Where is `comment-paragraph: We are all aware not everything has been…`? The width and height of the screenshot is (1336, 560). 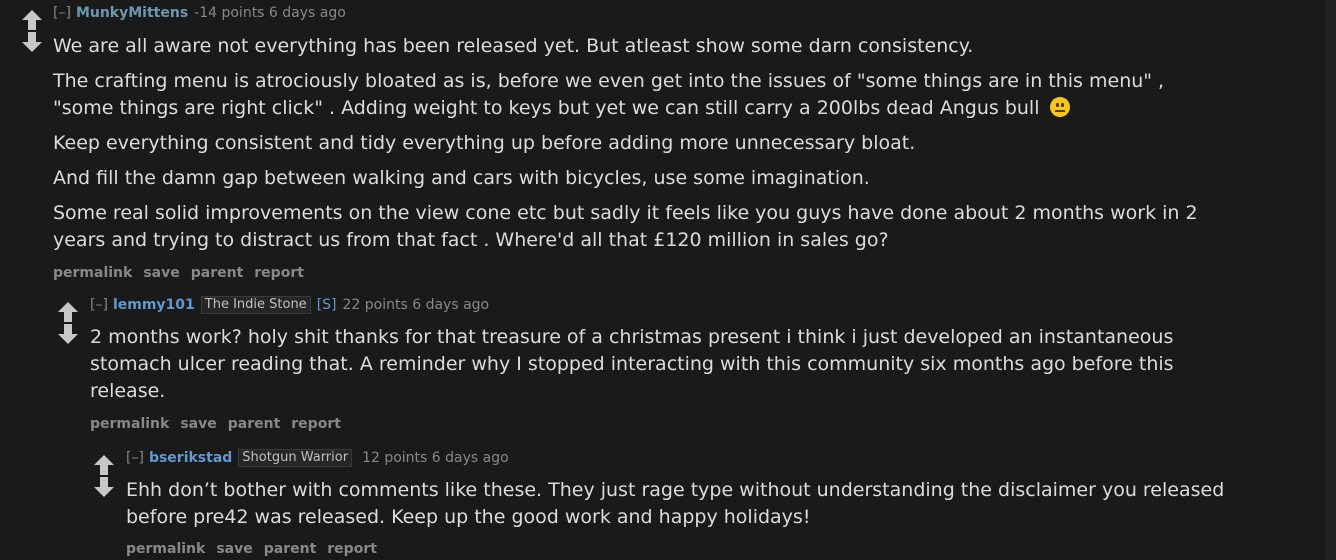
comment-paragraph: We are all aware not everything has been… is located at coordinates (513, 46).